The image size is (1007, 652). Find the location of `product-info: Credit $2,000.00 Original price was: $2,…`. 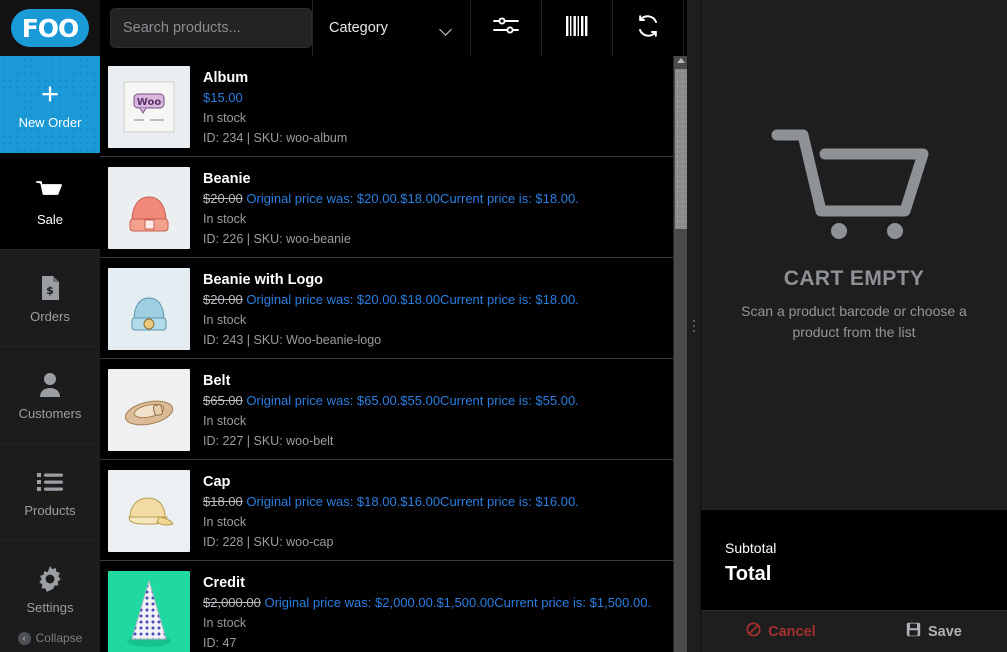

product-info: Credit $2,000.00 Original price was: $2,… is located at coordinates (427, 611).